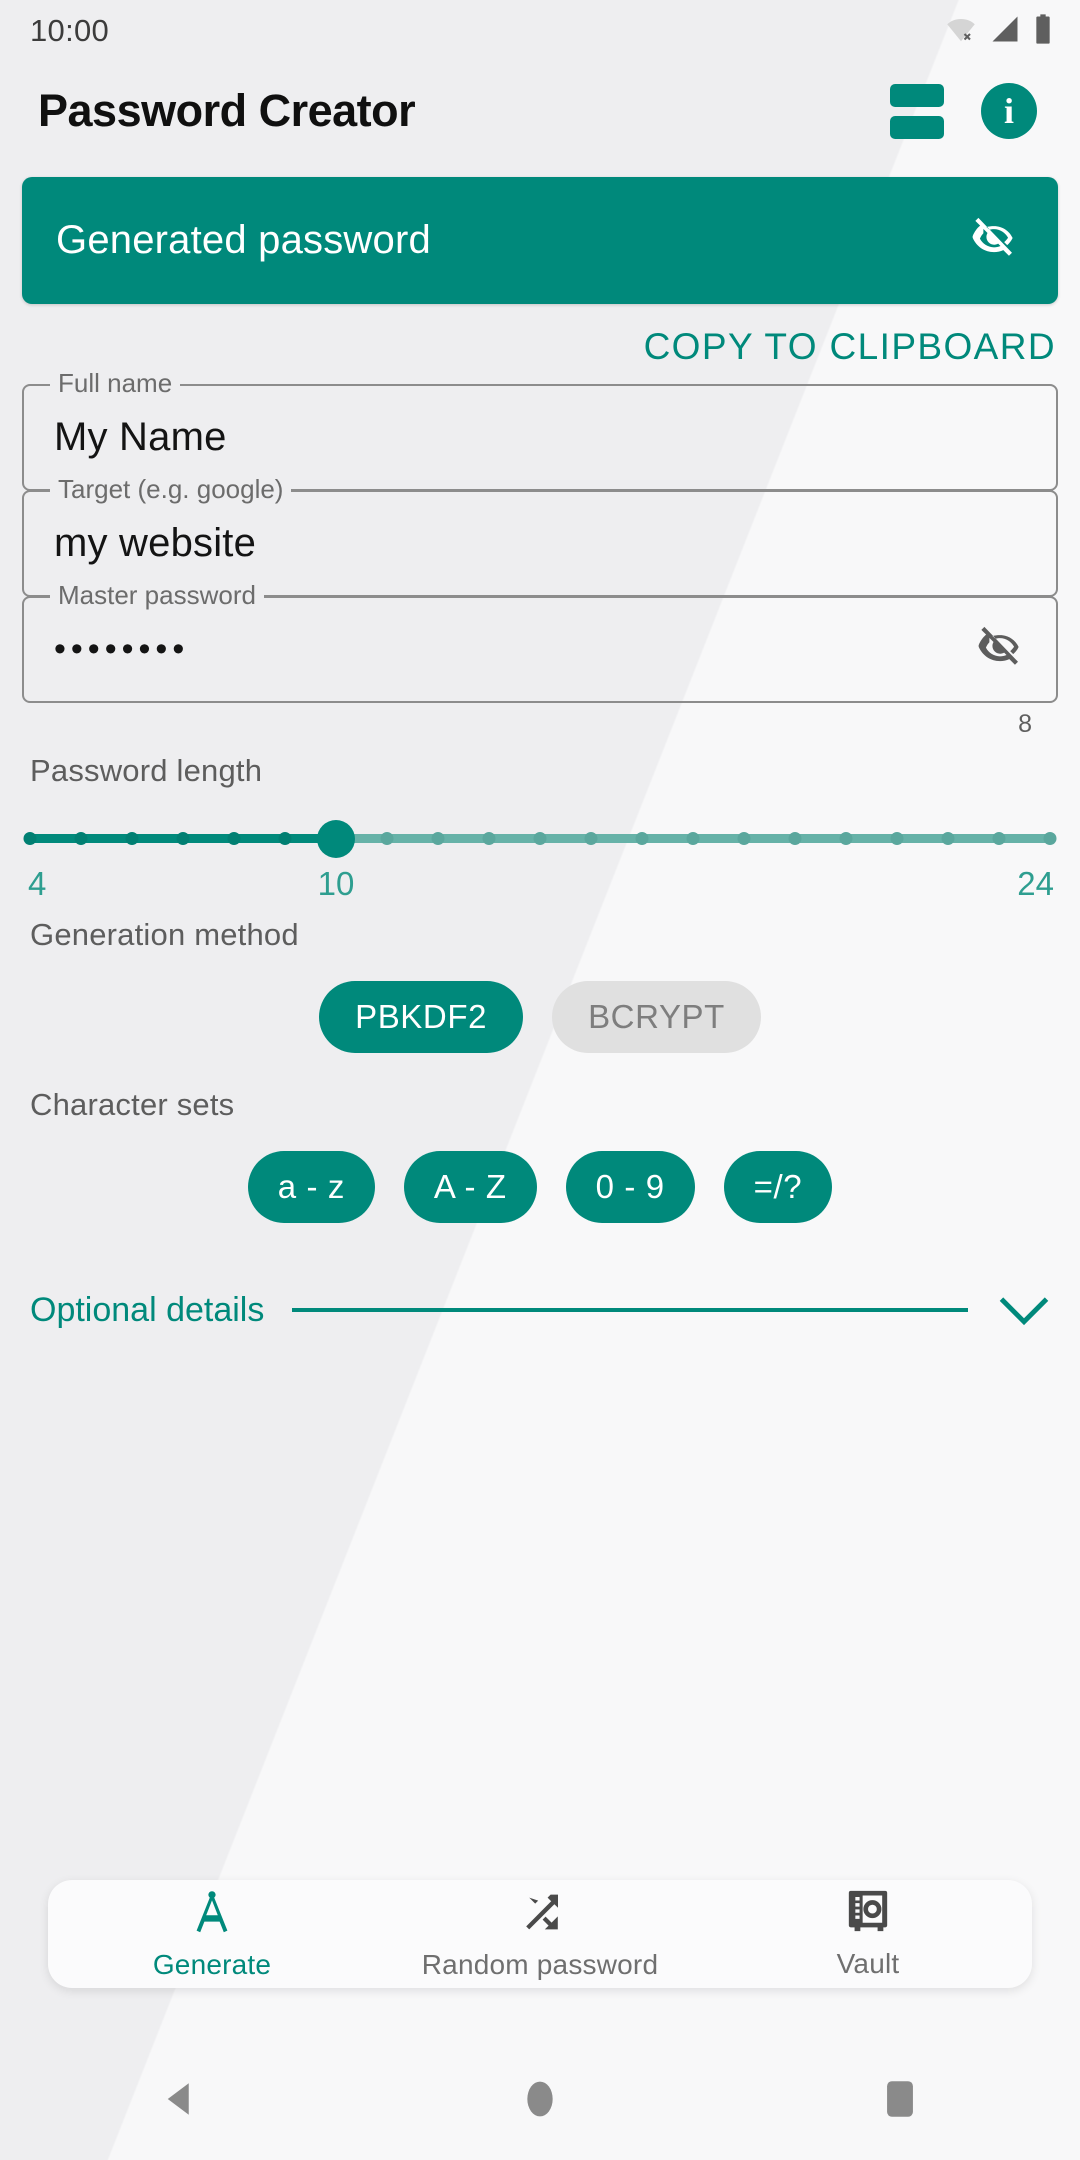 The height and width of the screenshot is (2160, 1080). What do you see at coordinates (540, 31) in the screenshot?
I see `status-bar: 10:00` at bounding box center [540, 31].